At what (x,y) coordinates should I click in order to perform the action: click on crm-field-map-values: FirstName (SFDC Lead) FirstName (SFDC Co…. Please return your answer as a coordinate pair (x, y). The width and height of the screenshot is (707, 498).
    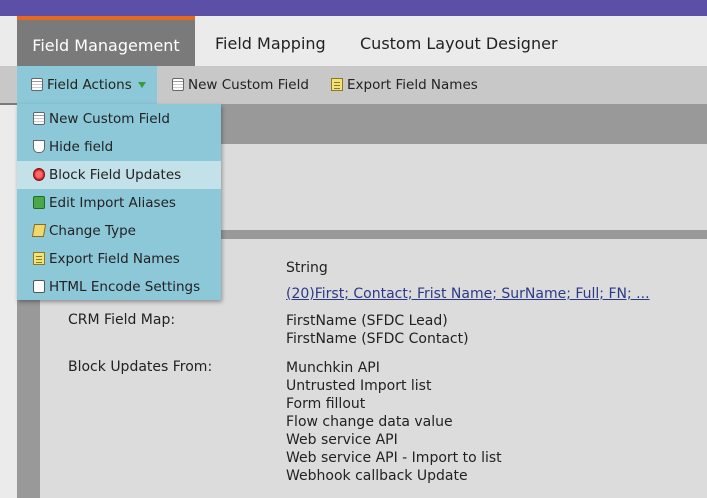
    Looking at the image, I should click on (377, 330).